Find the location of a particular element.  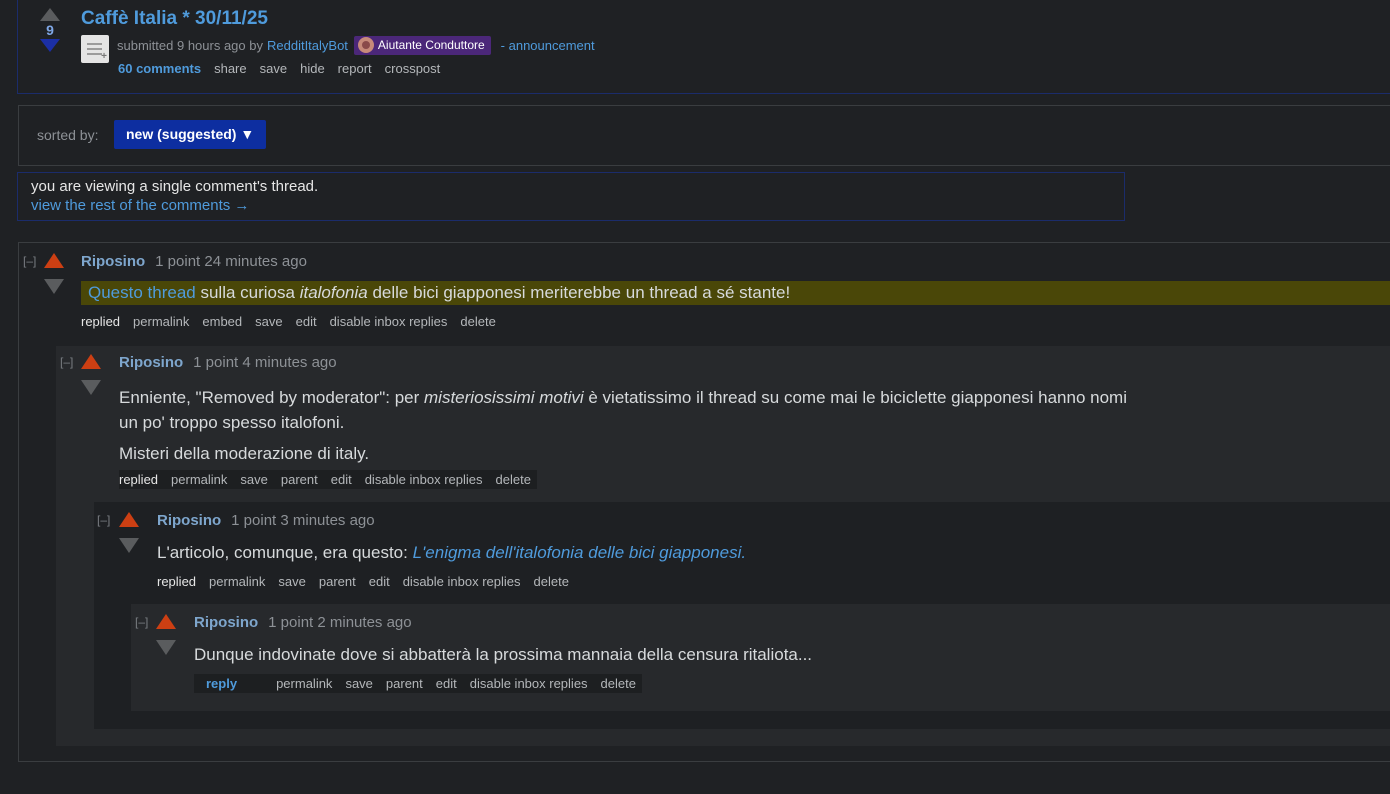

comment-meta: Riposino 1 point 3 minutes ago is located at coordinates (266, 520).